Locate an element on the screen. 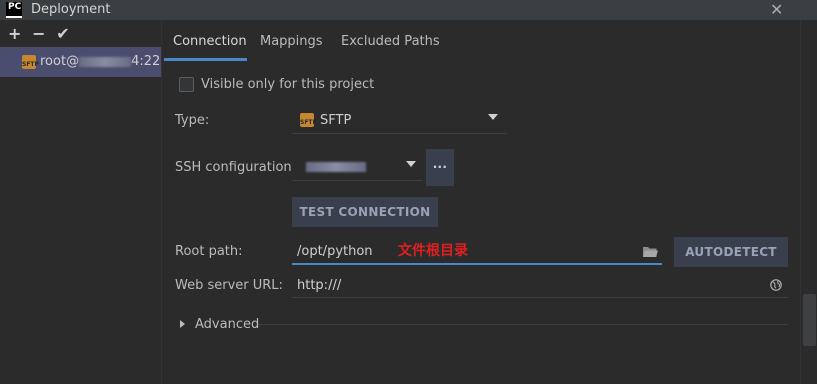 Image resolution: width=817 pixels, height=384 pixels. sftp-server-icon: SFTP is located at coordinates (30, 62).